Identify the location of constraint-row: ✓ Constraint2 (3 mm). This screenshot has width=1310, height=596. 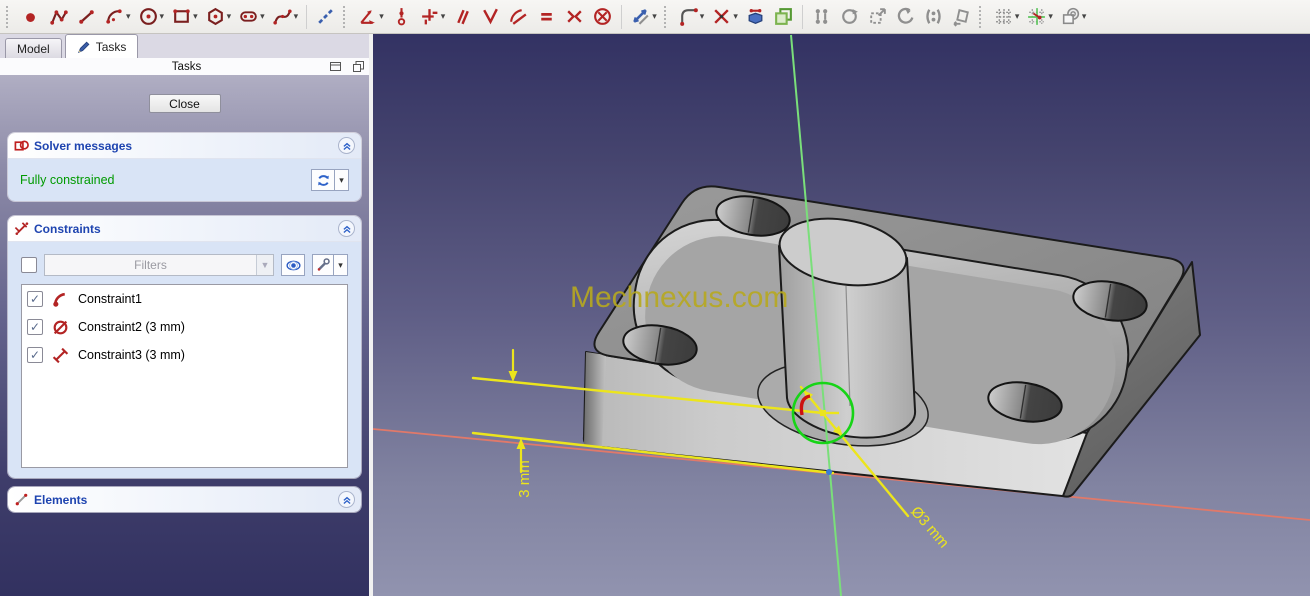
(184, 327).